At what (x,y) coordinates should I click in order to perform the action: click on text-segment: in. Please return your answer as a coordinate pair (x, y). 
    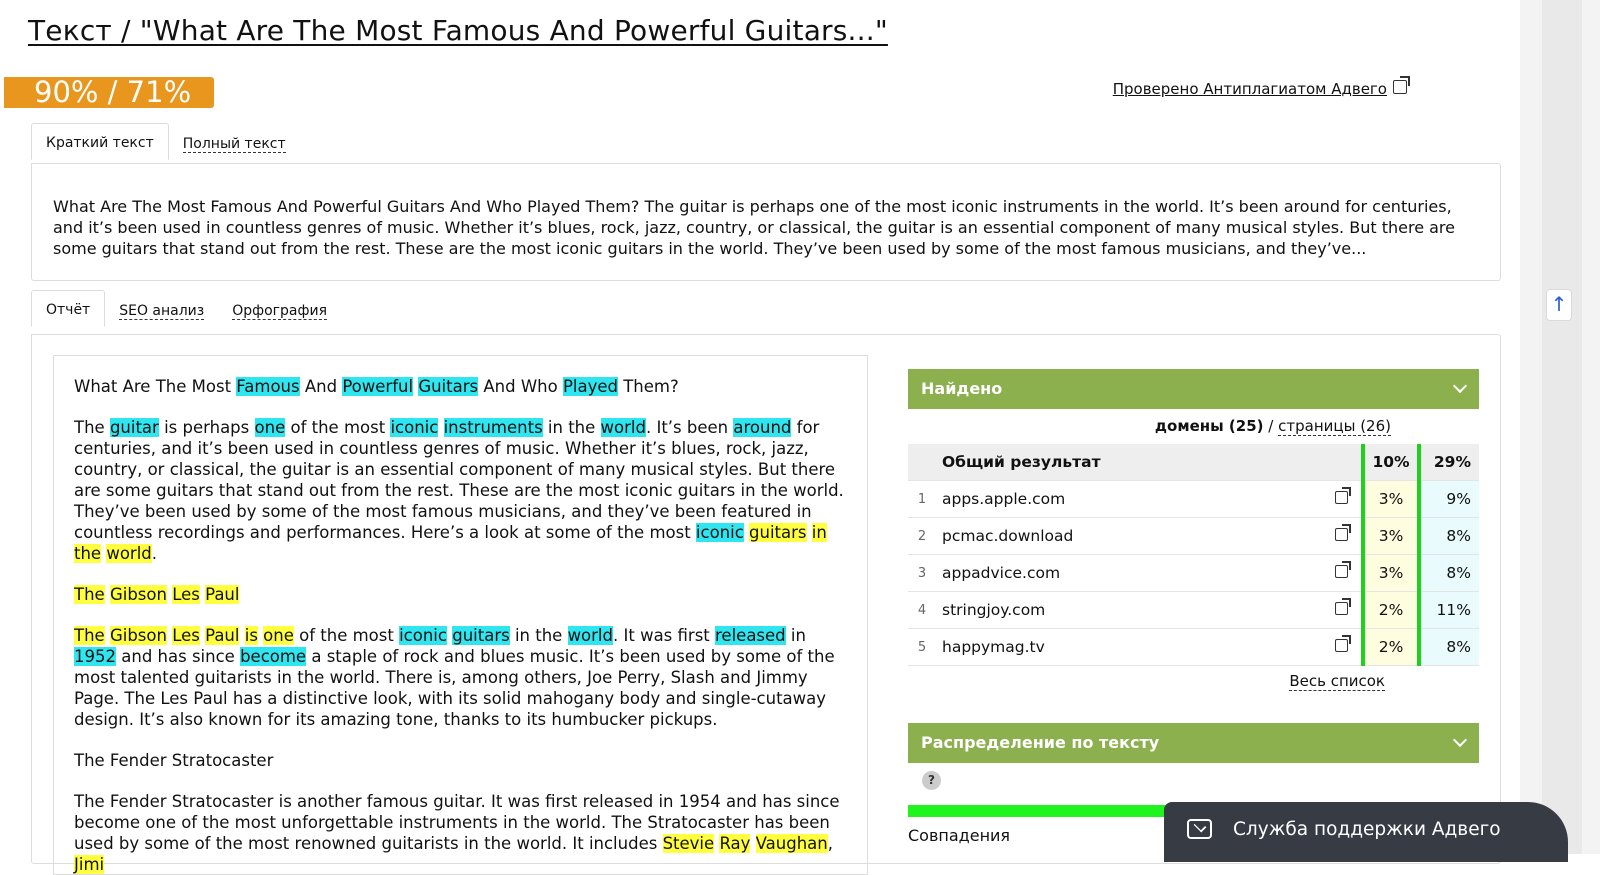
    Looking at the image, I should click on (795, 635).